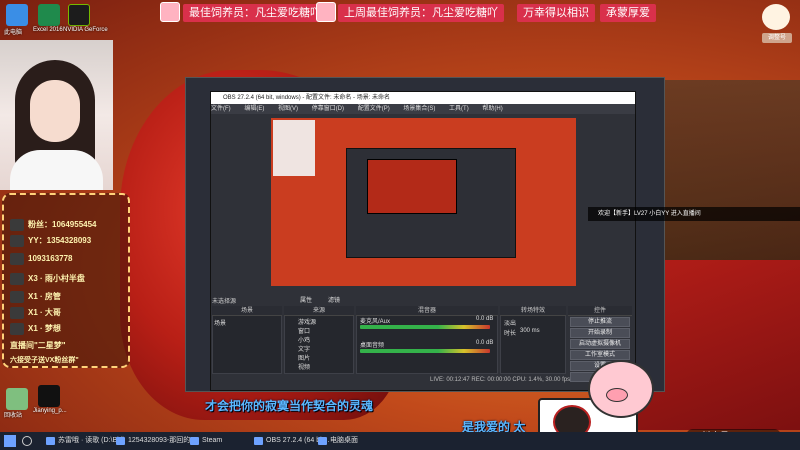 Image resolution: width=800 pixels, height=450 pixels. Describe the element at coordinates (50, 241) in the screenshot. I see `fan-row: YY：1354328093` at that location.